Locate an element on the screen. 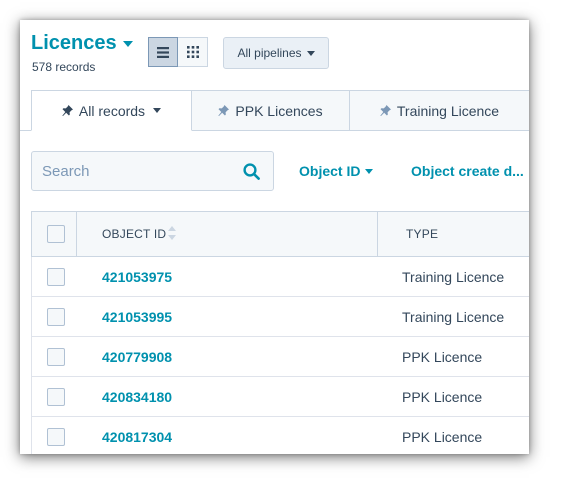 The width and height of the screenshot is (564, 491). table-row: 421053995 Training Licence is located at coordinates (280, 317).